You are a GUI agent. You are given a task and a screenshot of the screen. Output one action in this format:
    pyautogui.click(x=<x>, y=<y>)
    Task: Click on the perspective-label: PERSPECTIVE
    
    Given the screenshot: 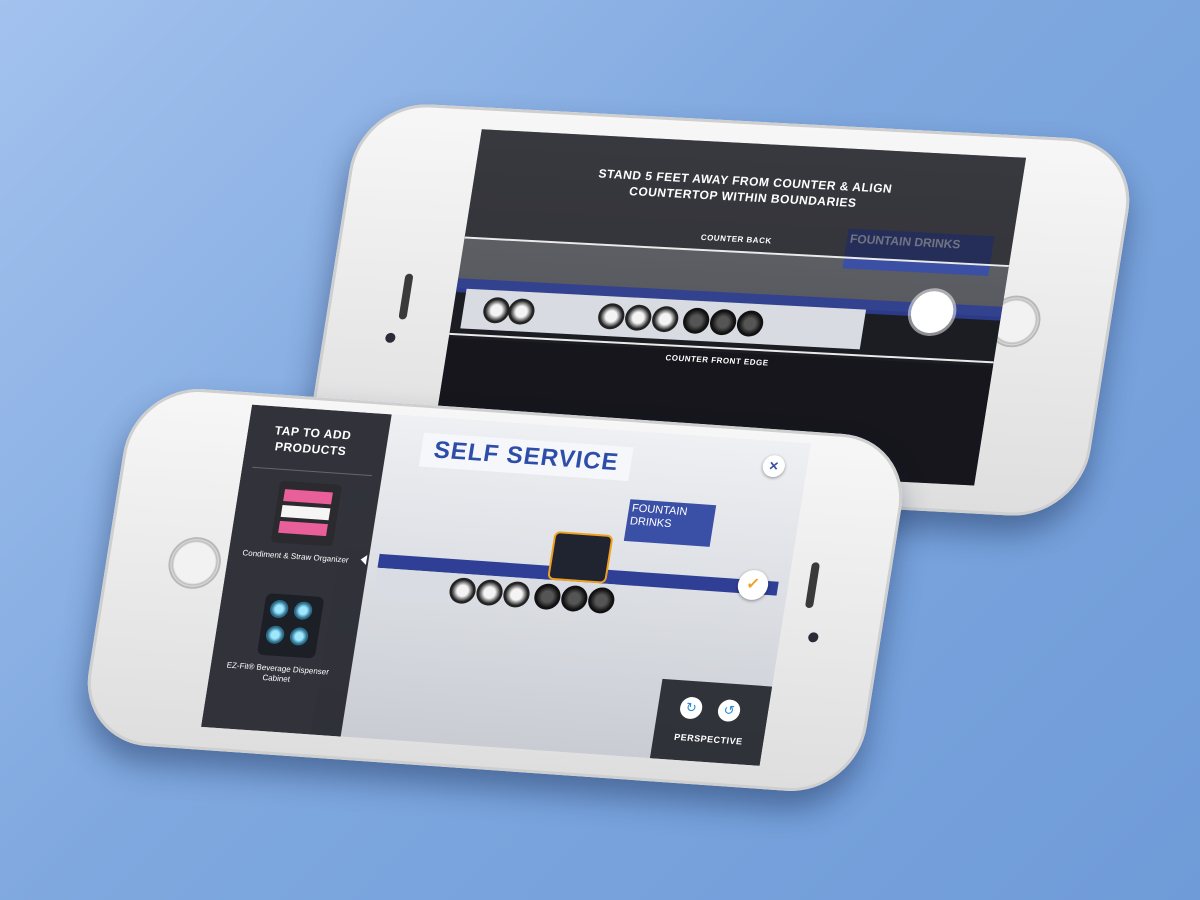 What is the action you would take?
    pyautogui.click(x=708, y=739)
    